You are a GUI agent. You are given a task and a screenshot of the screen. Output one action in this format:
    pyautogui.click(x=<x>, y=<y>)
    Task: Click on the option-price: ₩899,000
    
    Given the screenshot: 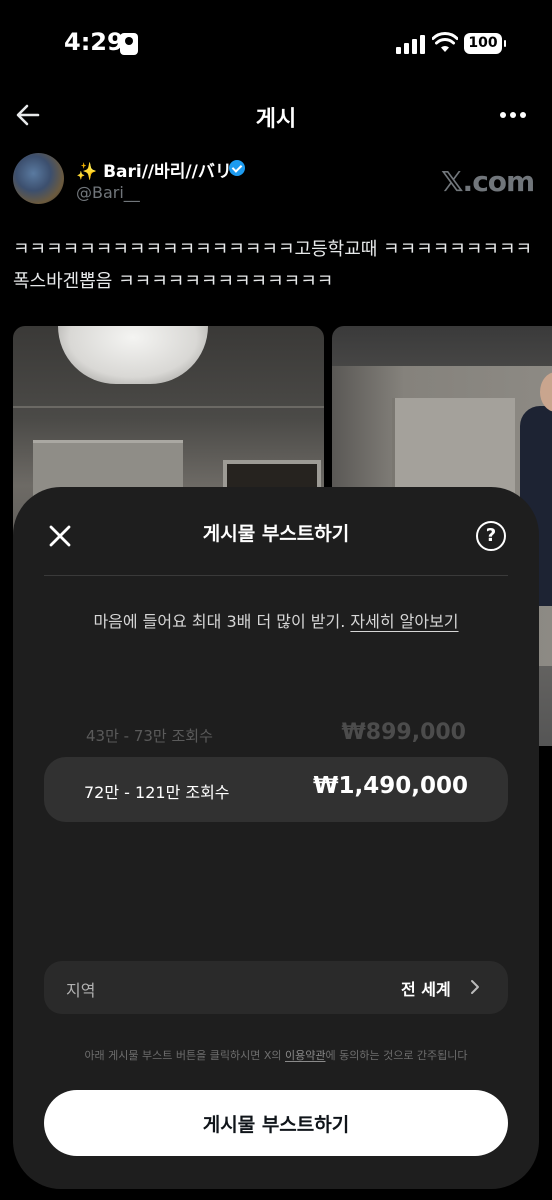 What is the action you would take?
    pyautogui.click(x=404, y=732)
    